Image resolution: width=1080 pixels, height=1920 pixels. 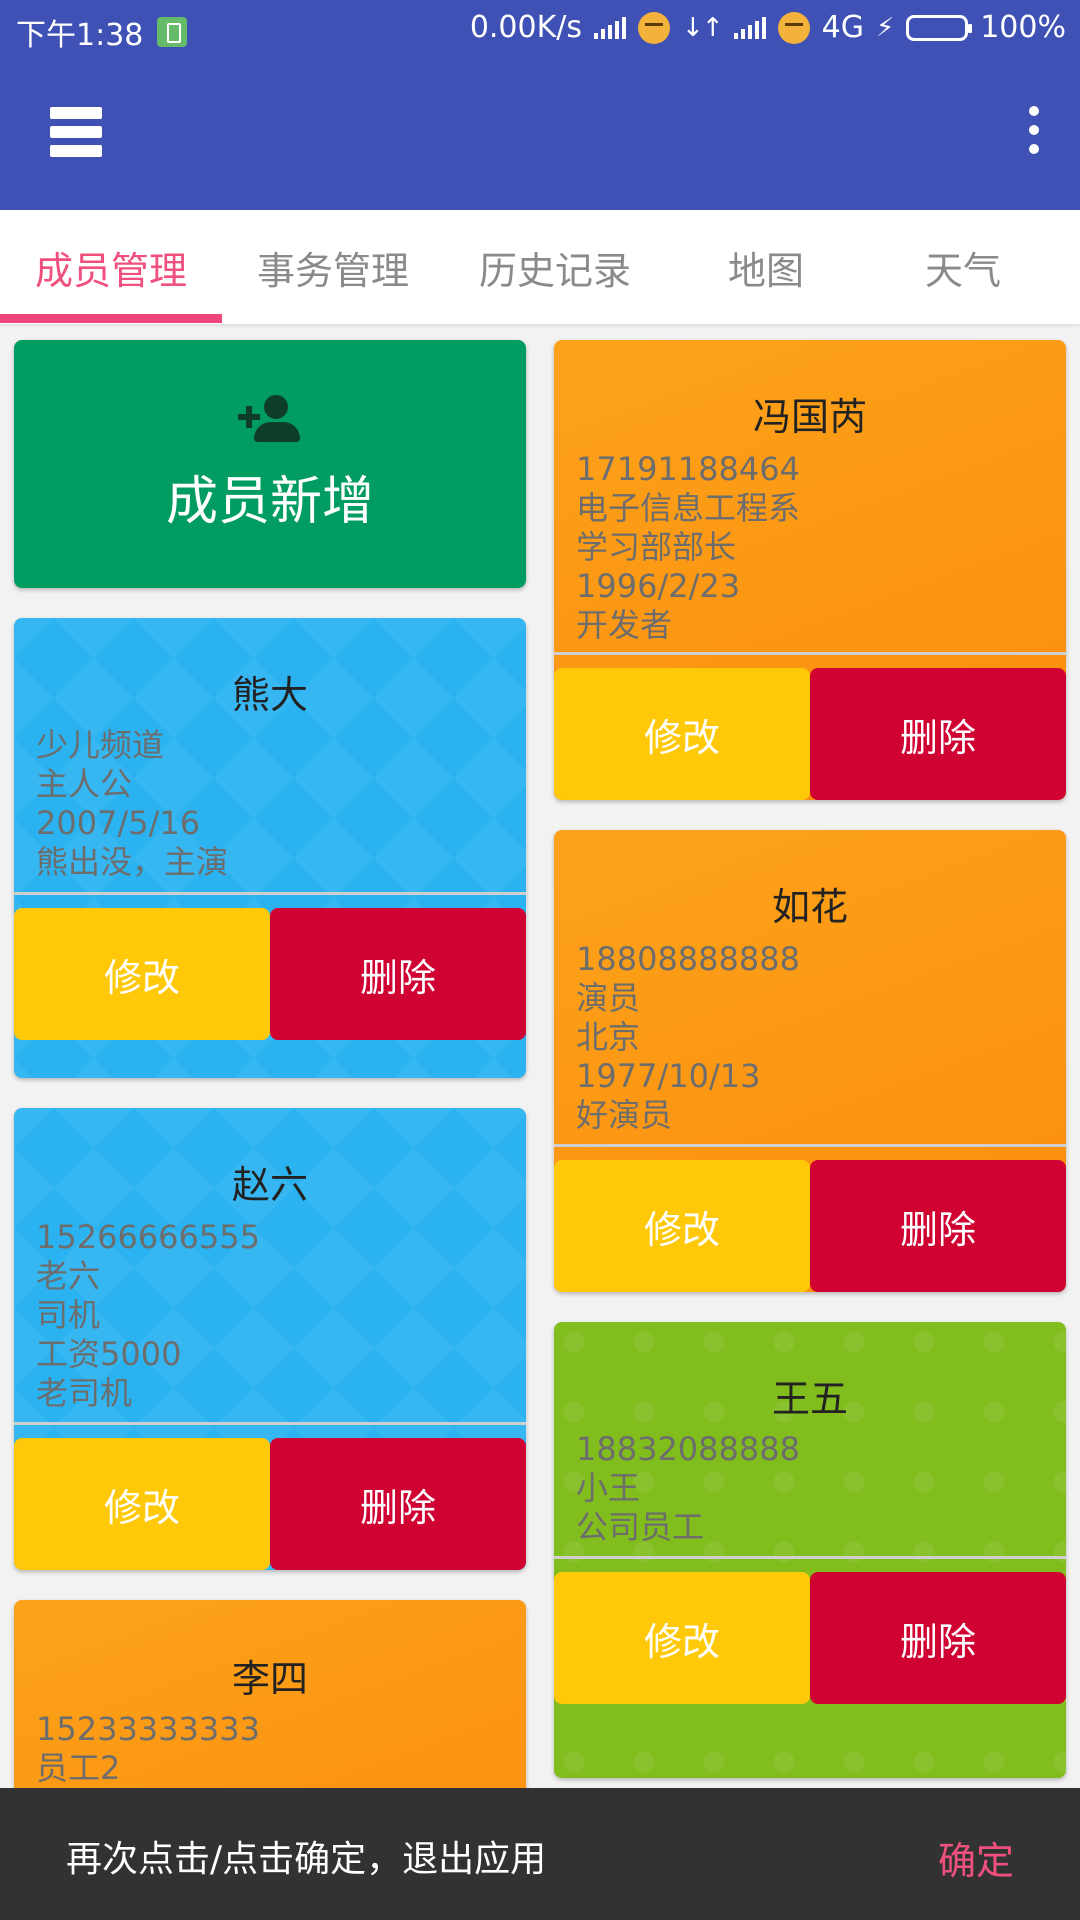 I want to click on snackbar-message: 再次点击/点击确定，退出应用, so click(x=306, y=1859).